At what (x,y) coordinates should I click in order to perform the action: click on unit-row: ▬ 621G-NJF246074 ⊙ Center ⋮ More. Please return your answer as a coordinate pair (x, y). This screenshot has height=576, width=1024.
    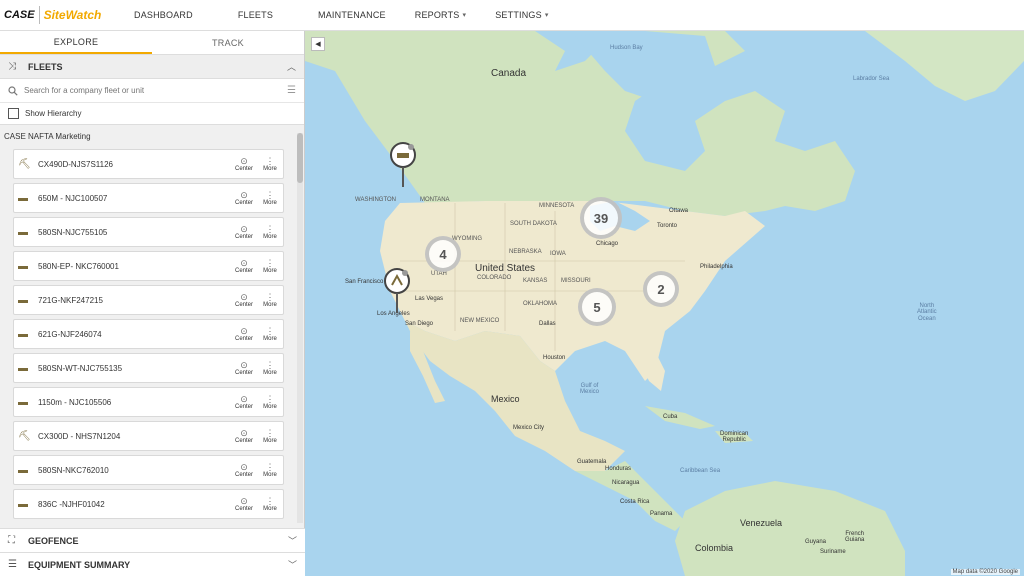
    Looking at the image, I should click on (148, 334).